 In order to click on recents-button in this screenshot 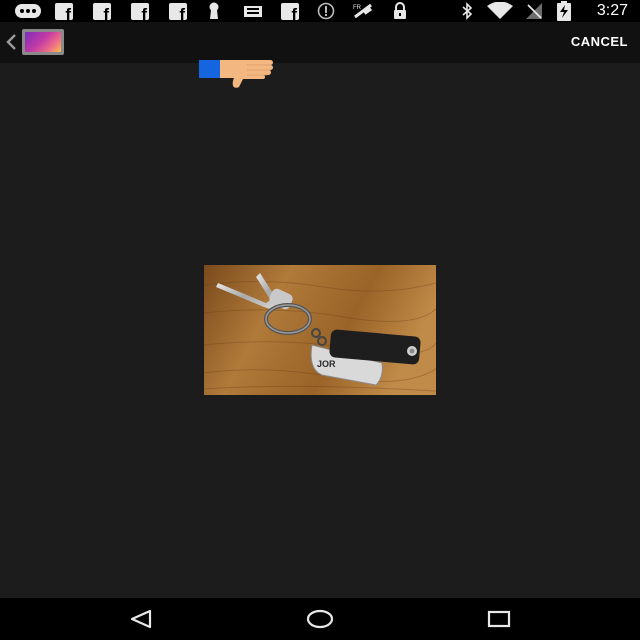, I will do `click(499, 619)`.